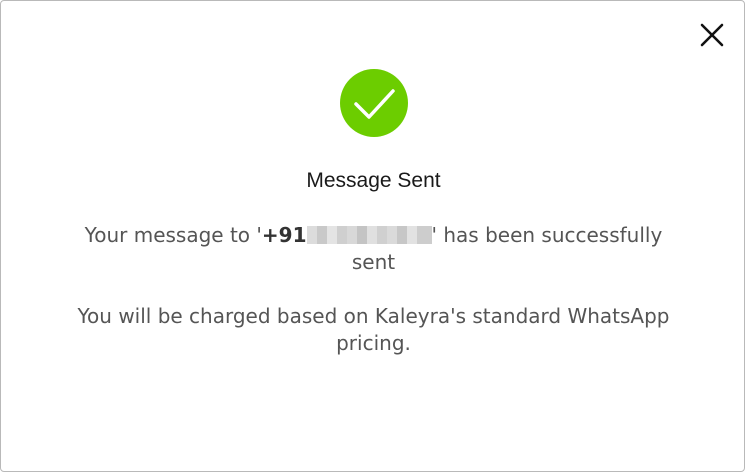 The width and height of the screenshot is (745, 472). I want to click on phone-number: +91, so click(347, 235).